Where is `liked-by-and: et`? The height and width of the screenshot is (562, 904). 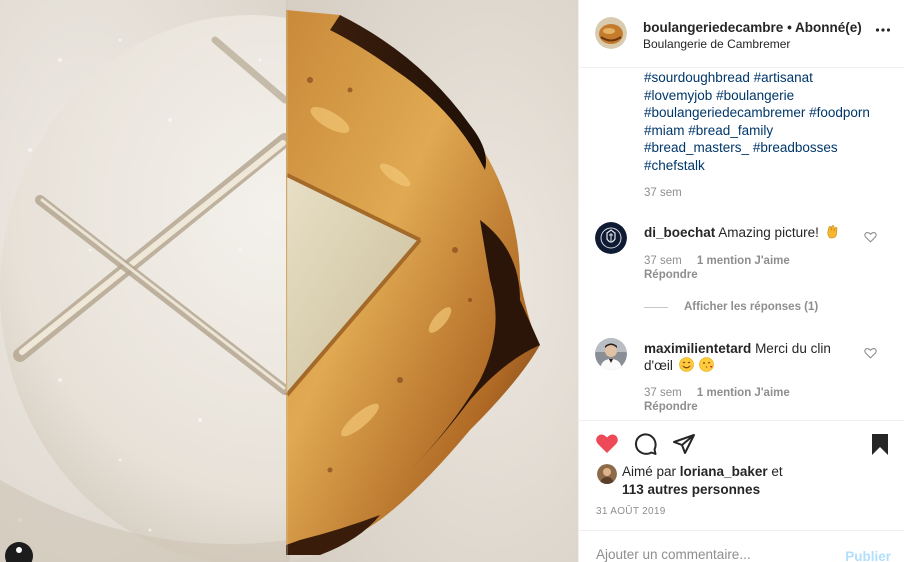
liked-by-and: et is located at coordinates (777, 471).